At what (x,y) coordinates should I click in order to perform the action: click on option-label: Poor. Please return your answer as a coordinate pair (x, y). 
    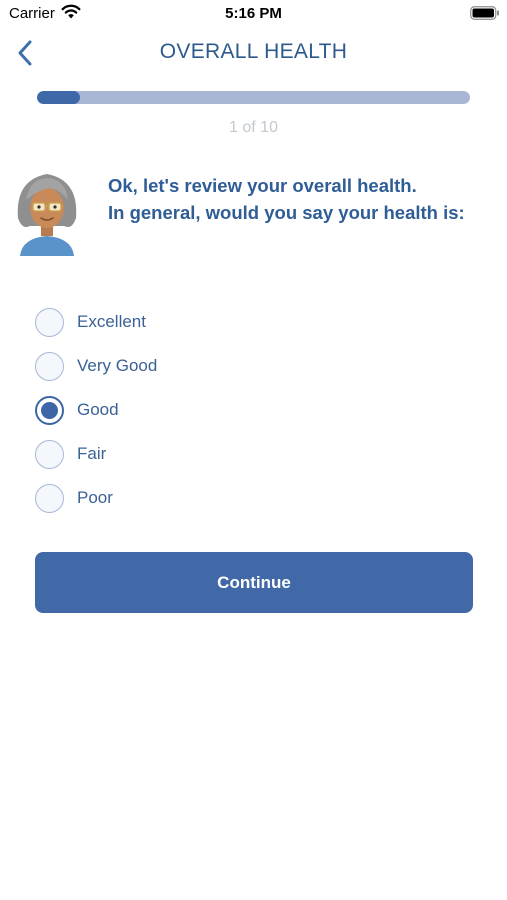
    Looking at the image, I should click on (95, 497).